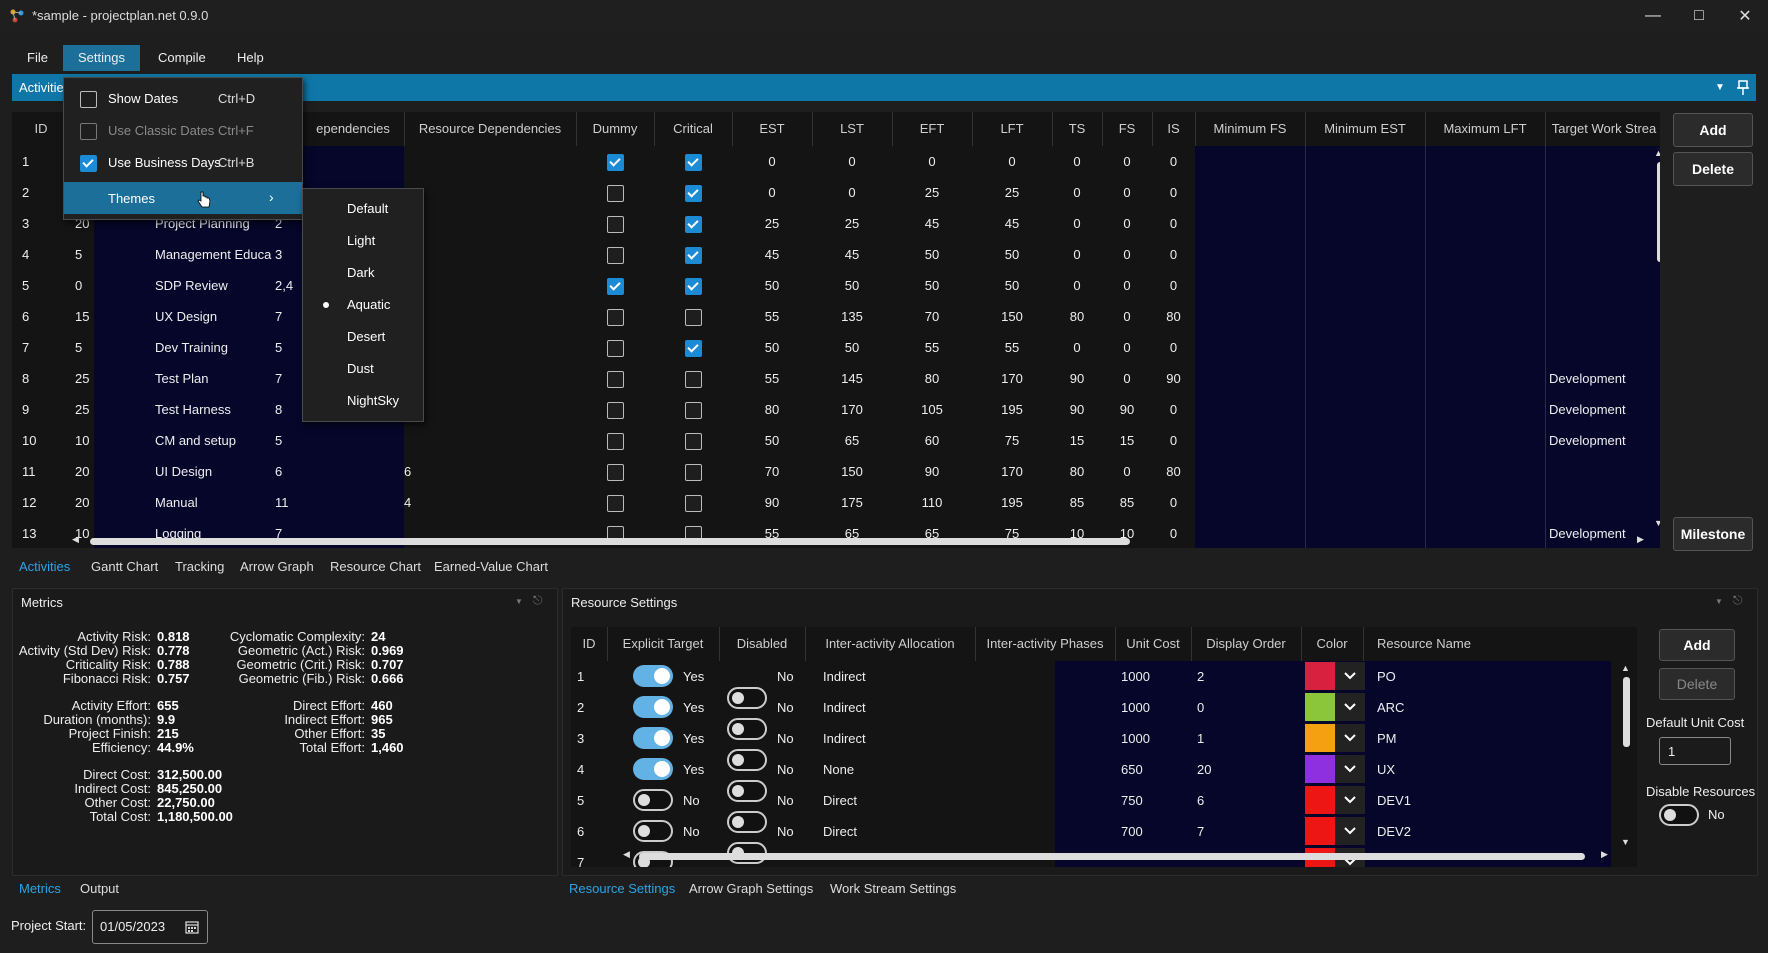 The height and width of the screenshot is (953, 1768). Describe the element at coordinates (1487, 676) in the screenshot. I see `resource-name-cell: PO` at that location.